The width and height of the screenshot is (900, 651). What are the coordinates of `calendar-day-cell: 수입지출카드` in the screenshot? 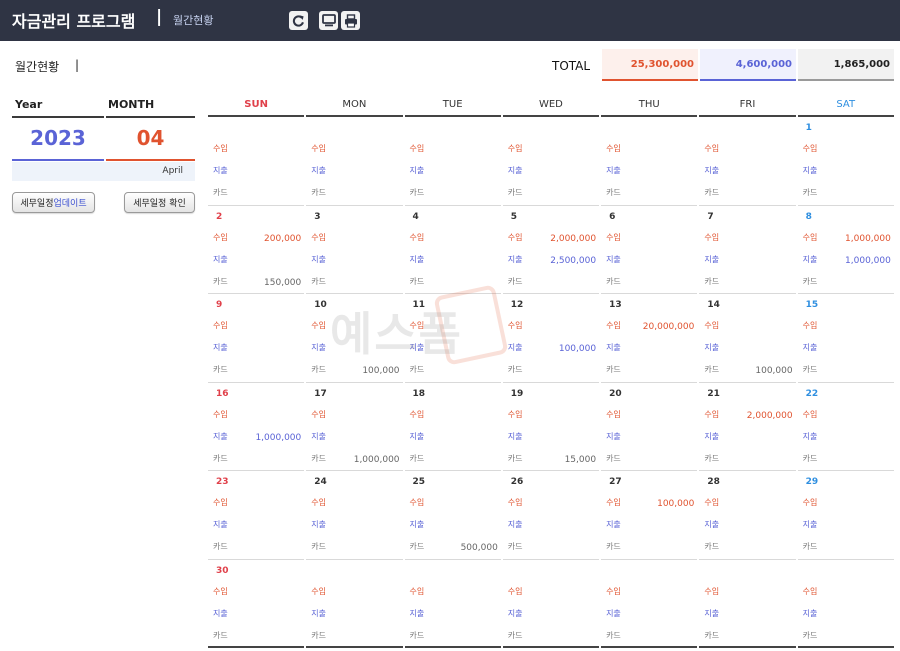 It's located at (452, 161).